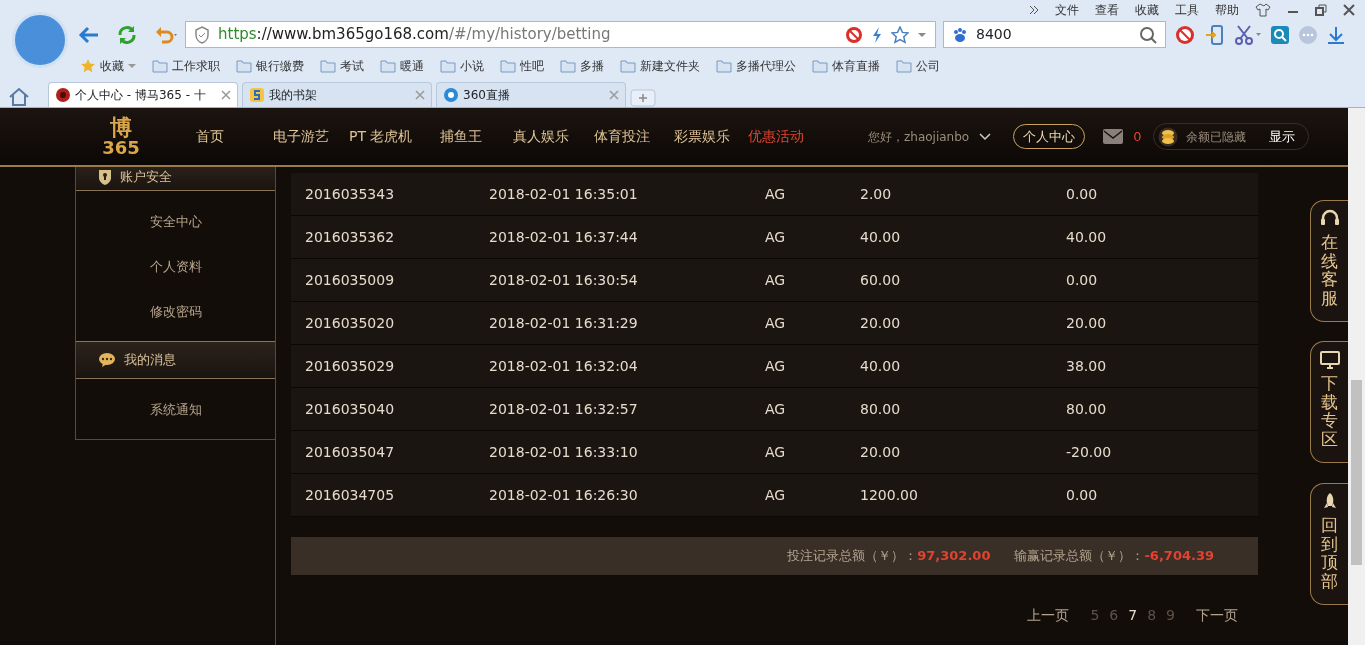  I want to click on table-cell-text: 2016035047, so click(350, 452).